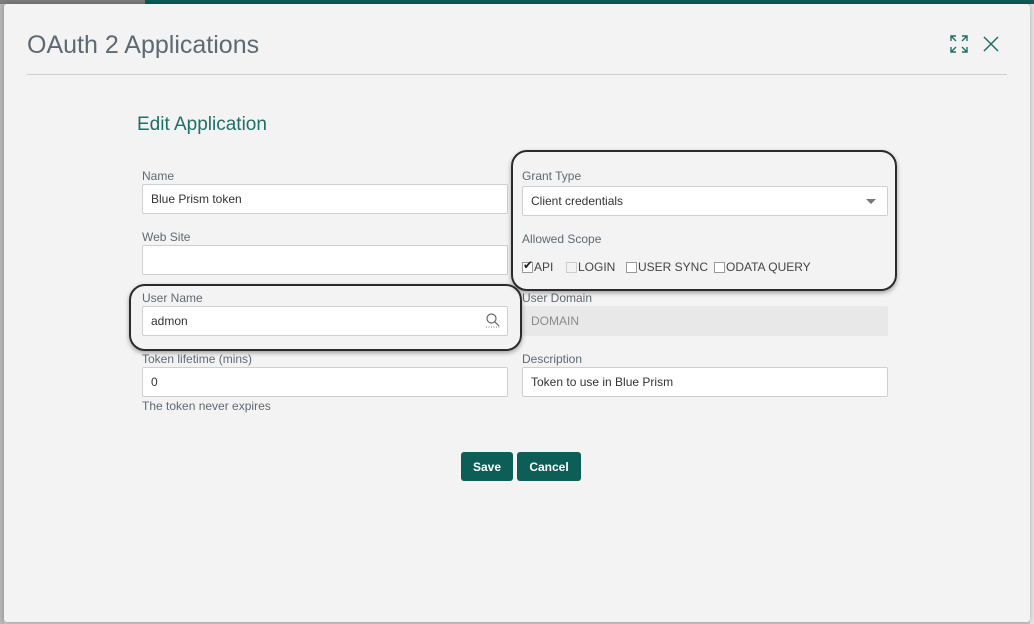 The width and height of the screenshot is (1034, 624). What do you see at coordinates (597, 267) in the screenshot?
I see `scope-login-label: LOGIN` at bounding box center [597, 267].